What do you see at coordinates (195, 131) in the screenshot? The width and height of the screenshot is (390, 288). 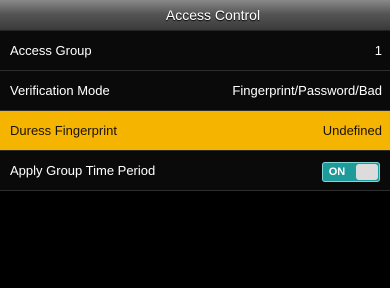 I see `menu-item-duress-fingerprint: Duress Fingerprint Undefined` at bounding box center [195, 131].